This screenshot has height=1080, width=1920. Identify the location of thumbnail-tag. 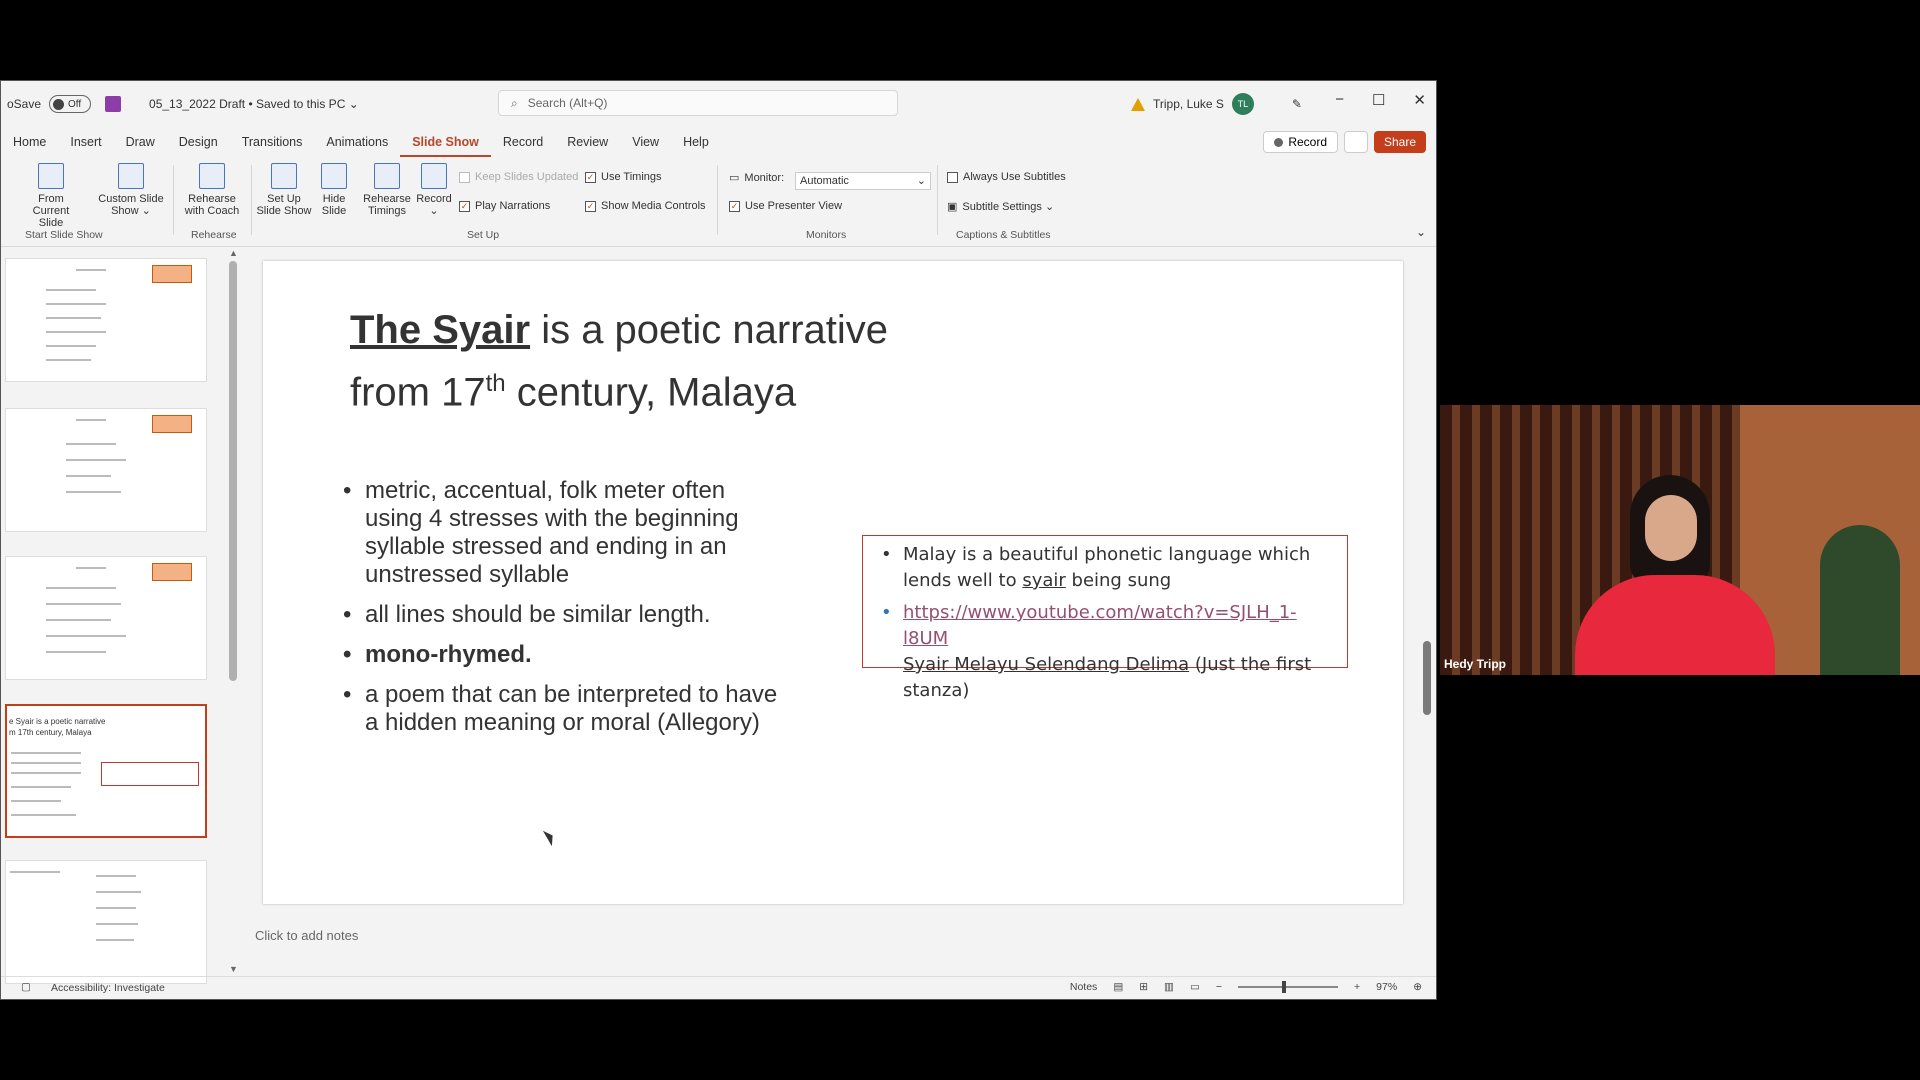
(172, 572).